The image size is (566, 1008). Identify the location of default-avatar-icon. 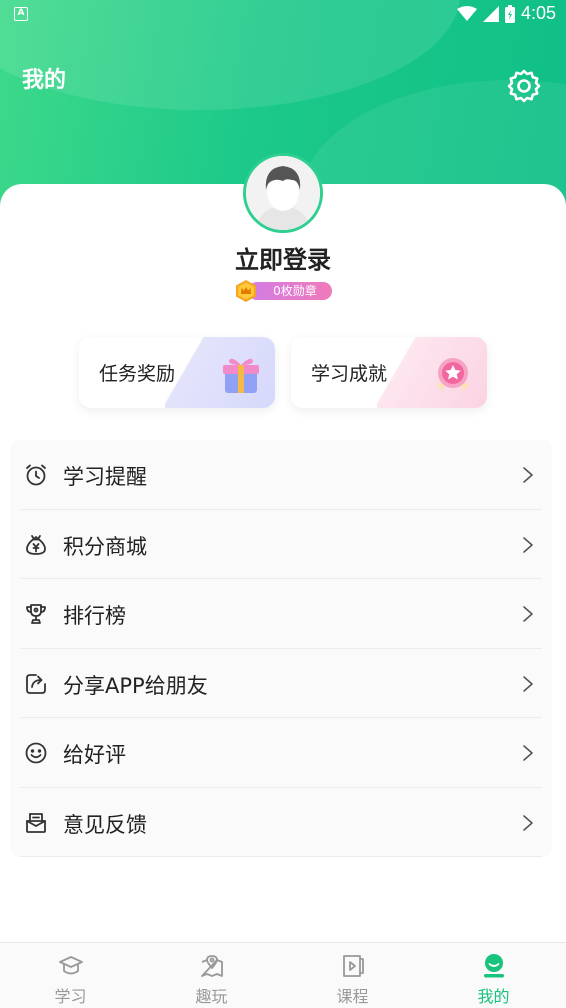
(283, 193).